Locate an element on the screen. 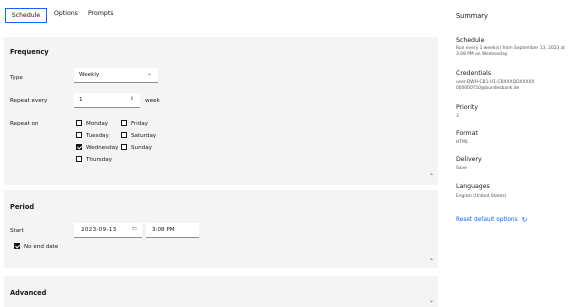 Image resolution: width=580 pixels, height=307 pixels. type-select: Weekly ⌄ is located at coordinates (116, 75).